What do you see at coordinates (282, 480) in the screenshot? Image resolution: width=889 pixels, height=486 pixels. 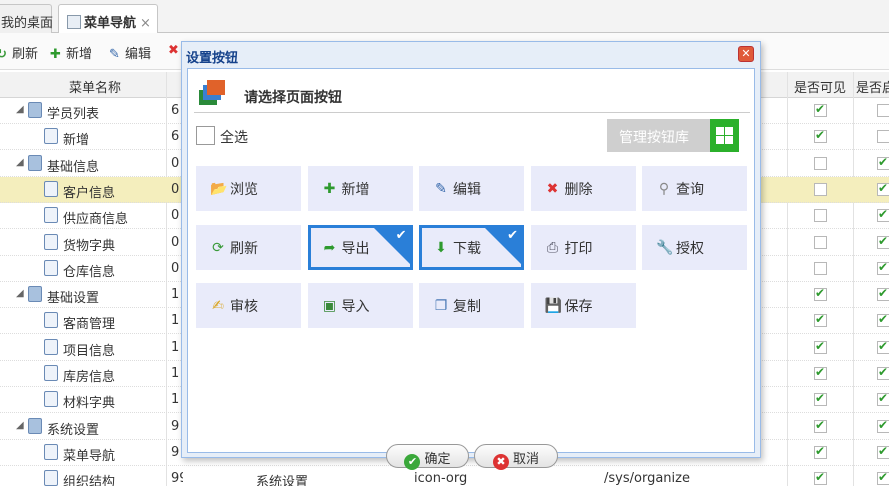 I see `parent-cell: 系统设置` at bounding box center [282, 480].